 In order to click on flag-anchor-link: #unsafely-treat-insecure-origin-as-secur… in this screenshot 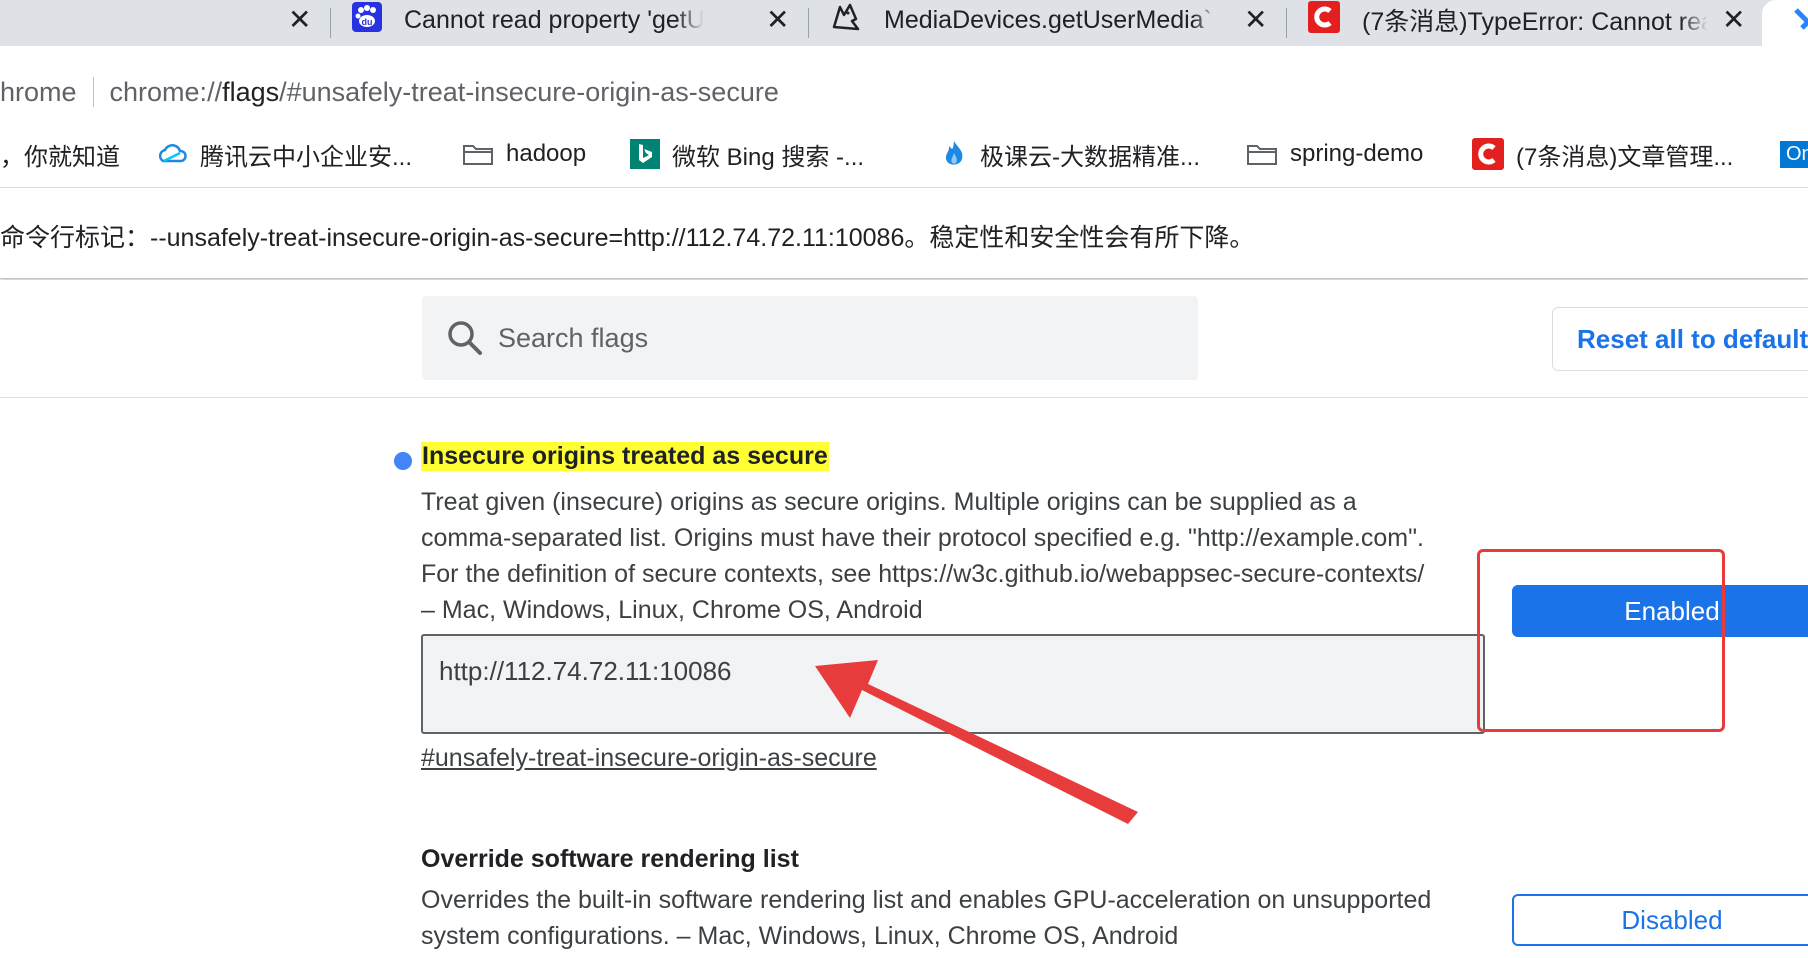, I will do `click(649, 758)`.